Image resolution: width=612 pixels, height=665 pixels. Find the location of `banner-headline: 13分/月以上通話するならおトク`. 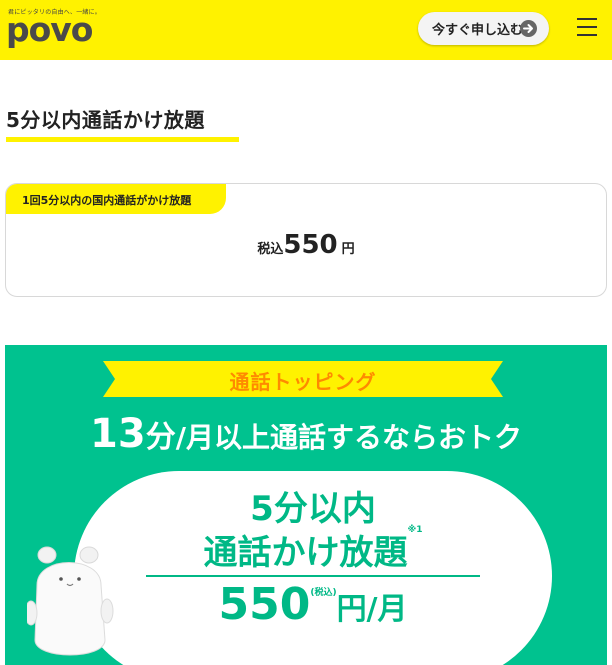

banner-headline: 13分/月以上通話するならおトク is located at coordinates (306, 434).